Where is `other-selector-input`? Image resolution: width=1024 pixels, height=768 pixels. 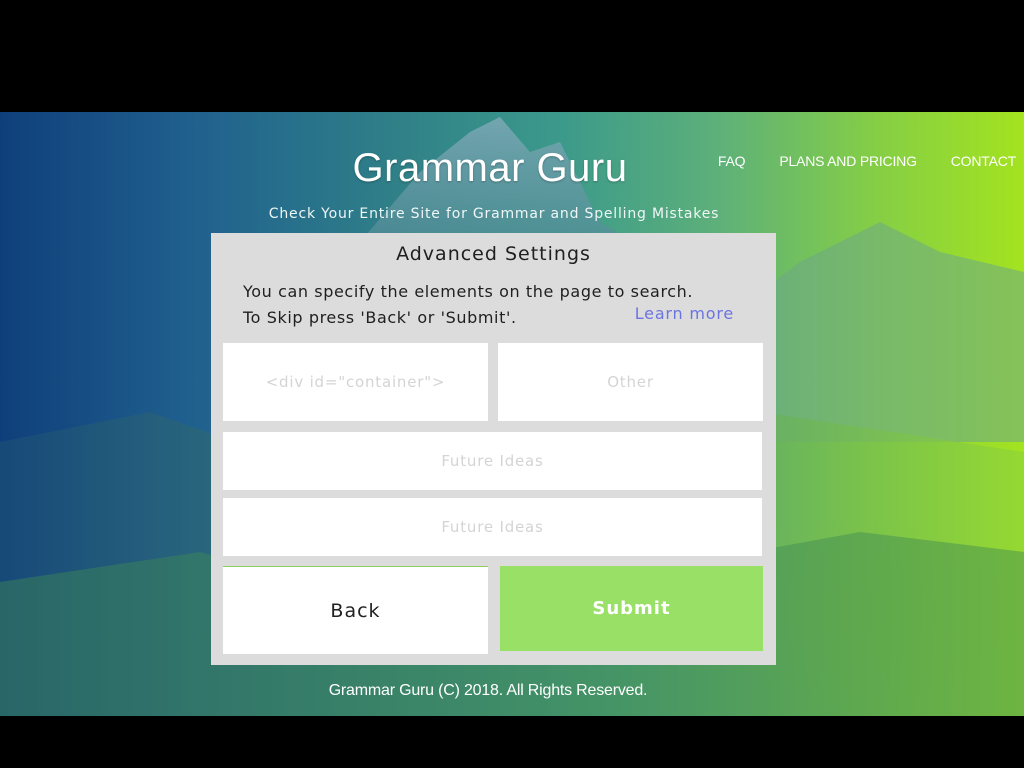 other-selector-input is located at coordinates (630, 382).